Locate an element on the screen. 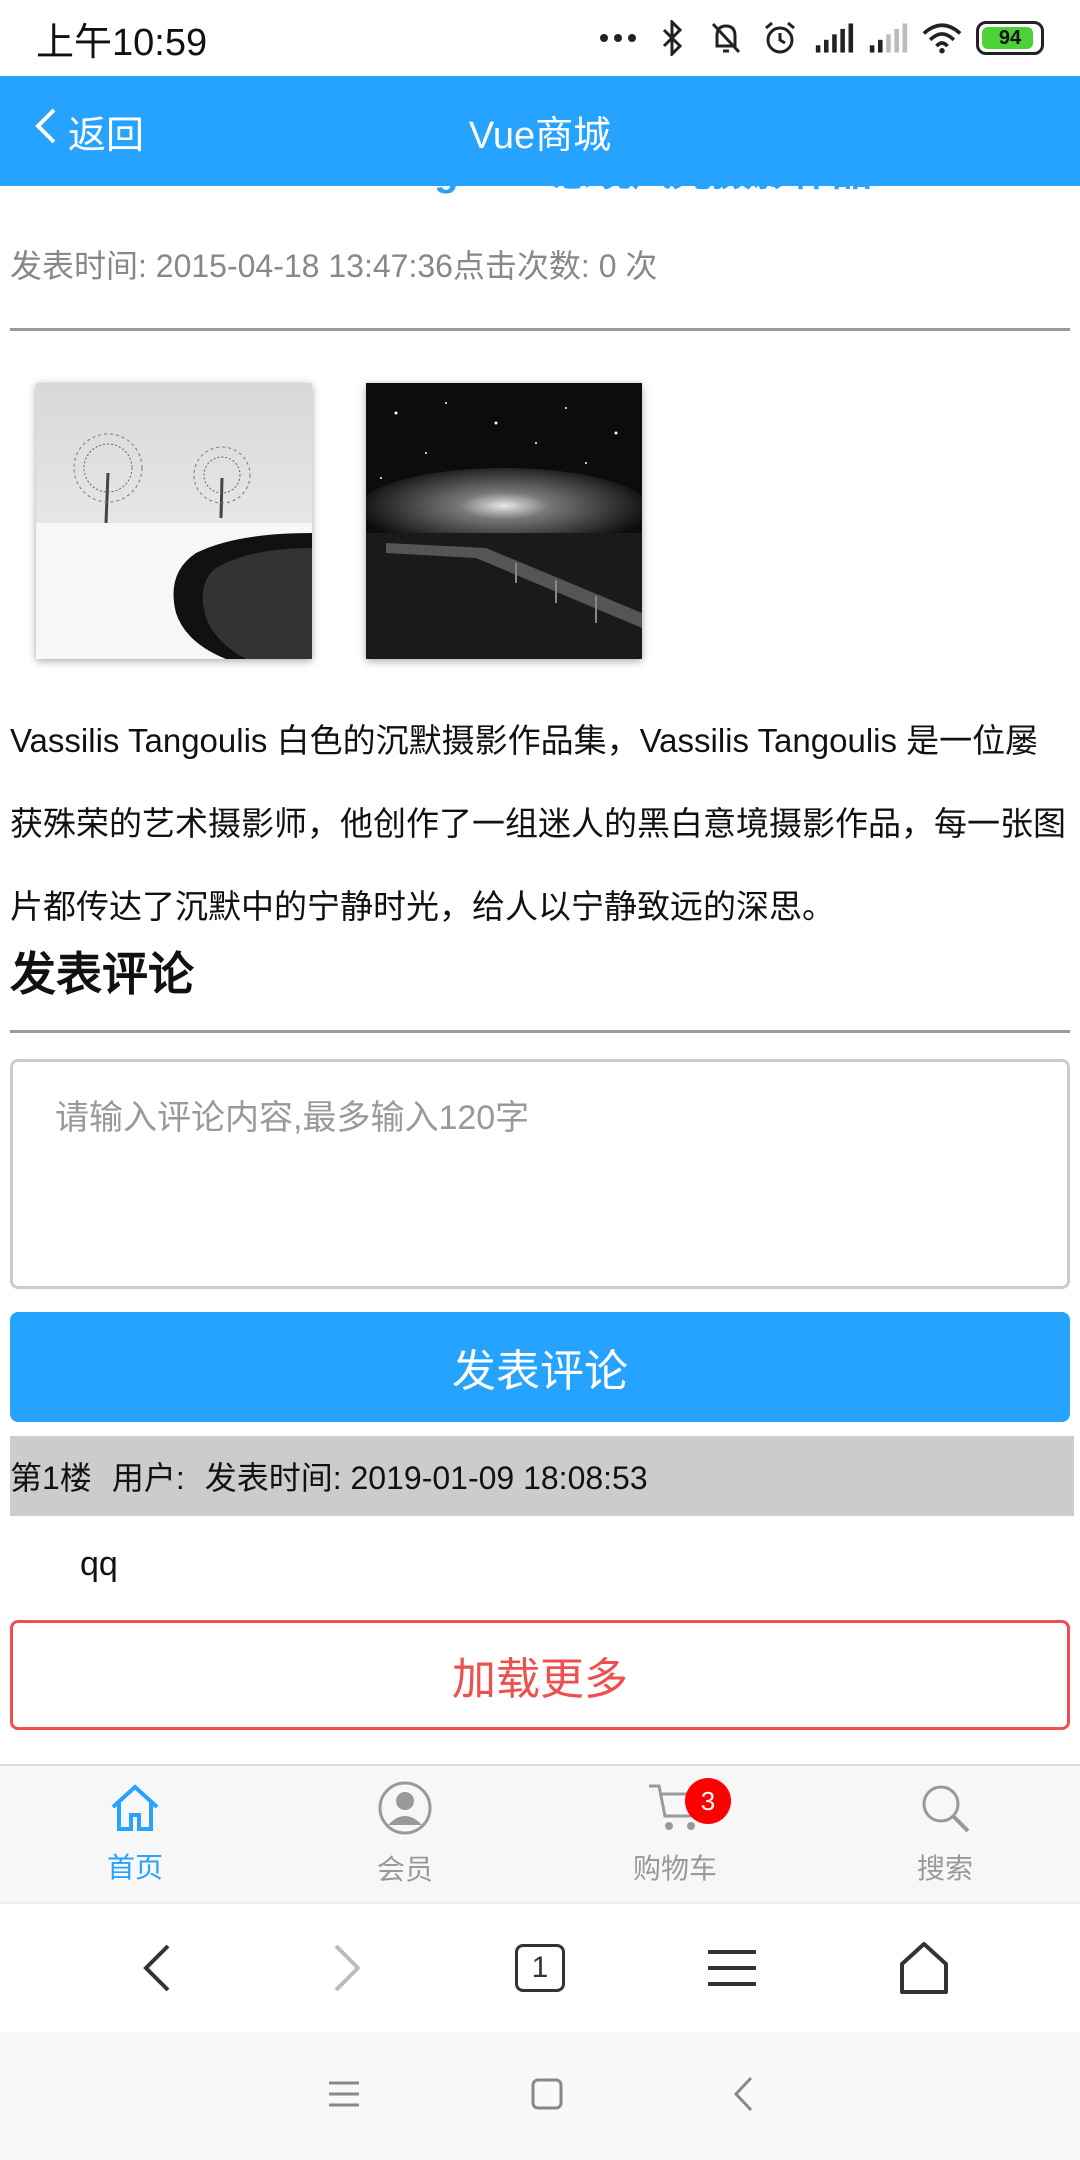 This screenshot has height=2160, width=1080. browser-menu-button is located at coordinates (732, 1968).